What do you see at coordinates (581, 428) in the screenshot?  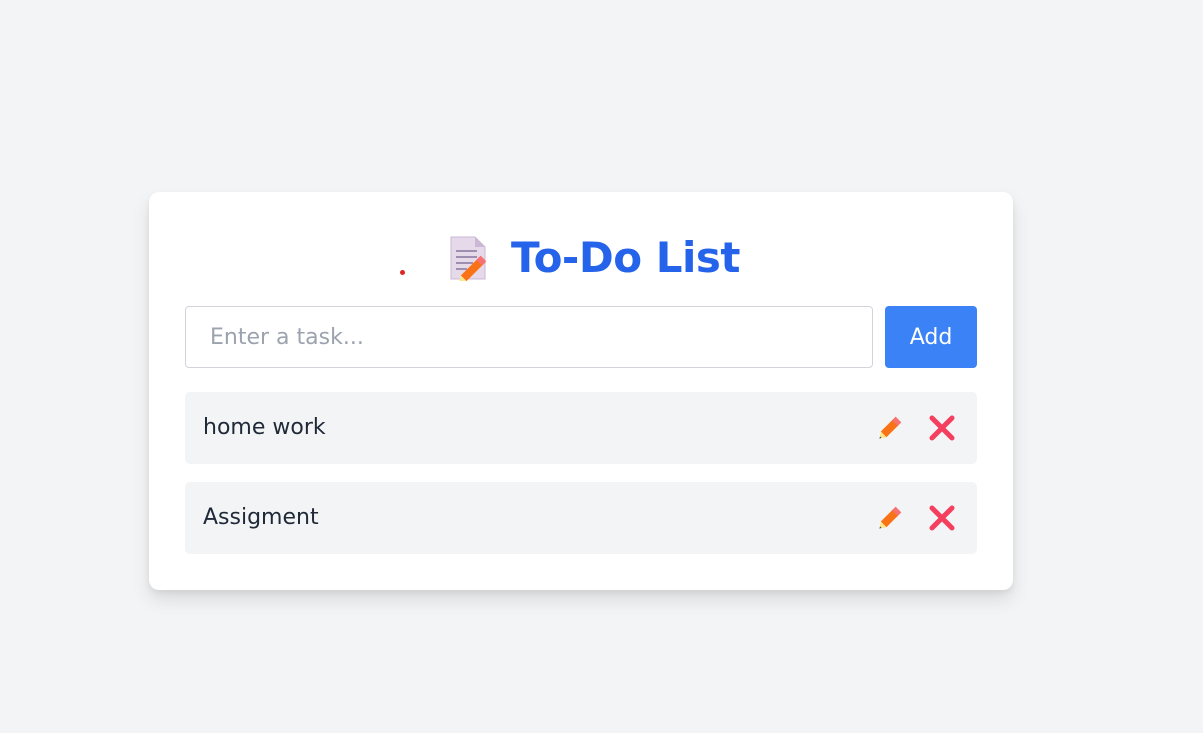 I see `list-item: home work` at bounding box center [581, 428].